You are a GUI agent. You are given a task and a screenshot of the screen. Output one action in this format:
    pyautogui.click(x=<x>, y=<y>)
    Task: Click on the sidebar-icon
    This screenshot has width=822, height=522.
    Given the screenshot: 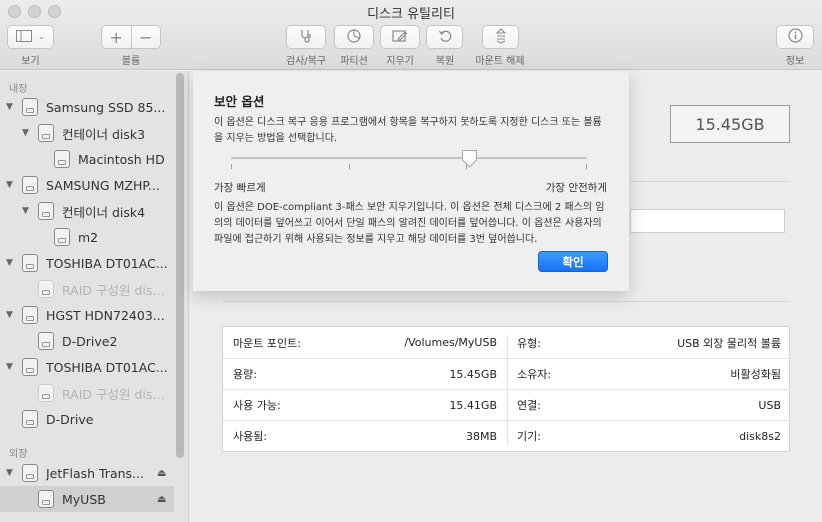 What is the action you would take?
    pyautogui.click(x=23, y=37)
    